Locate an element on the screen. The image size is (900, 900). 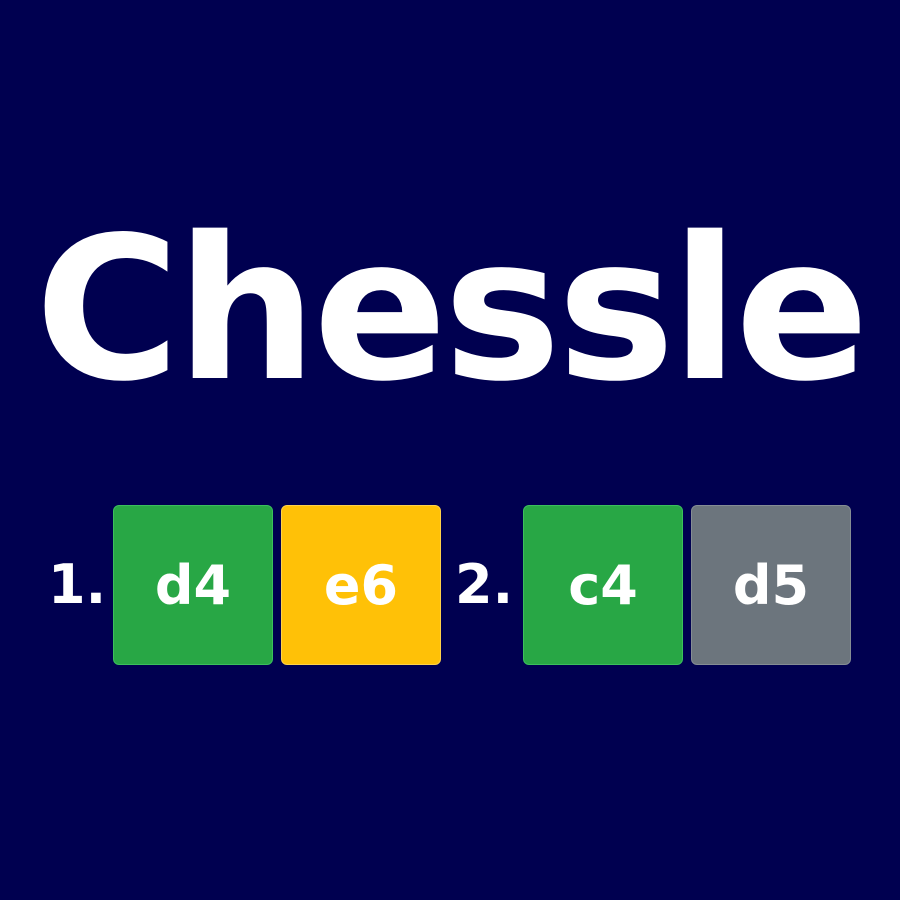
move-tile-black-2: d5 is located at coordinates (771, 585).